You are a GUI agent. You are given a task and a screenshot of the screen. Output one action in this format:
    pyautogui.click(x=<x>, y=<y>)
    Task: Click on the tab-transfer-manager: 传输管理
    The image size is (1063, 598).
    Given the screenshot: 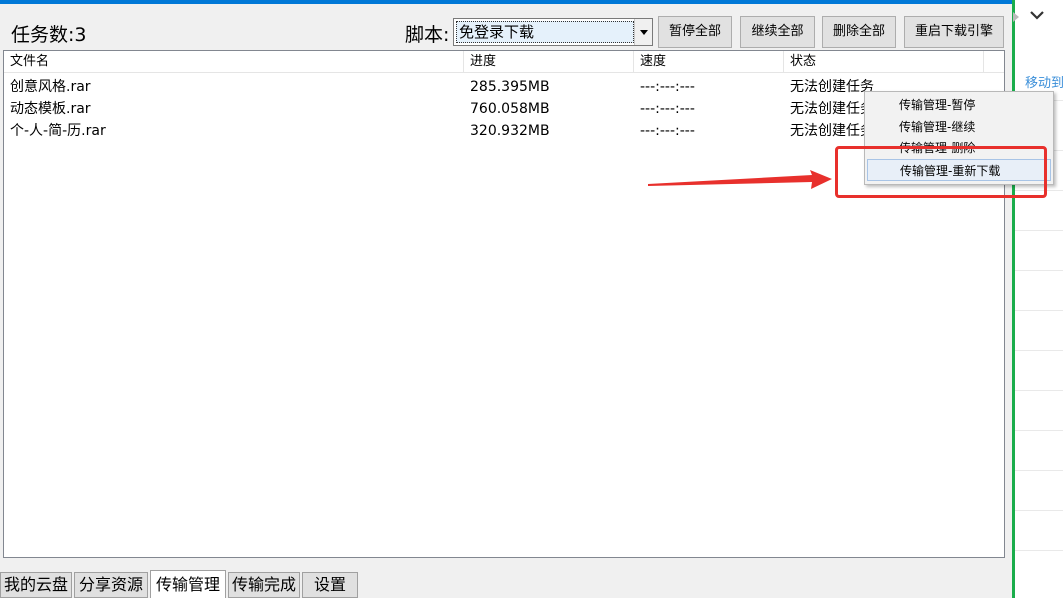 What is the action you would take?
    pyautogui.click(x=188, y=584)
    